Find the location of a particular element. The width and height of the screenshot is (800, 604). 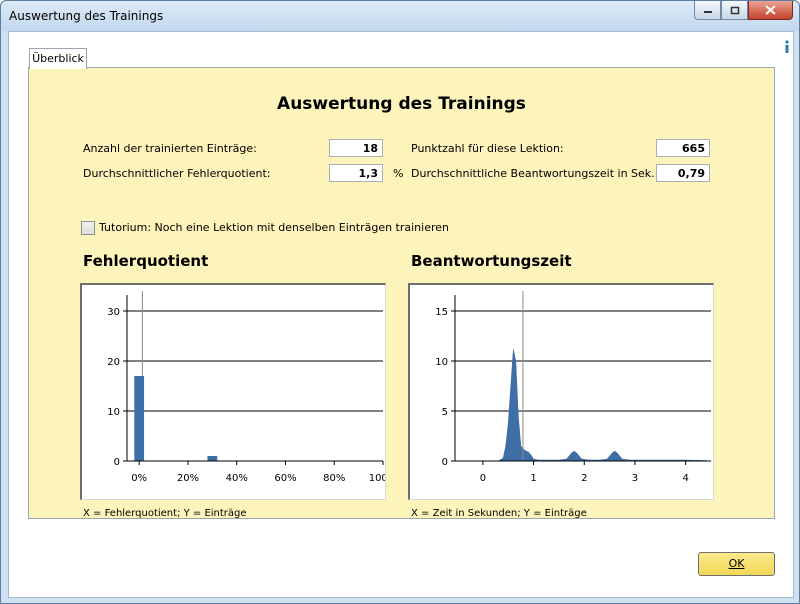

window-controls is located at coordinates (743, 10).